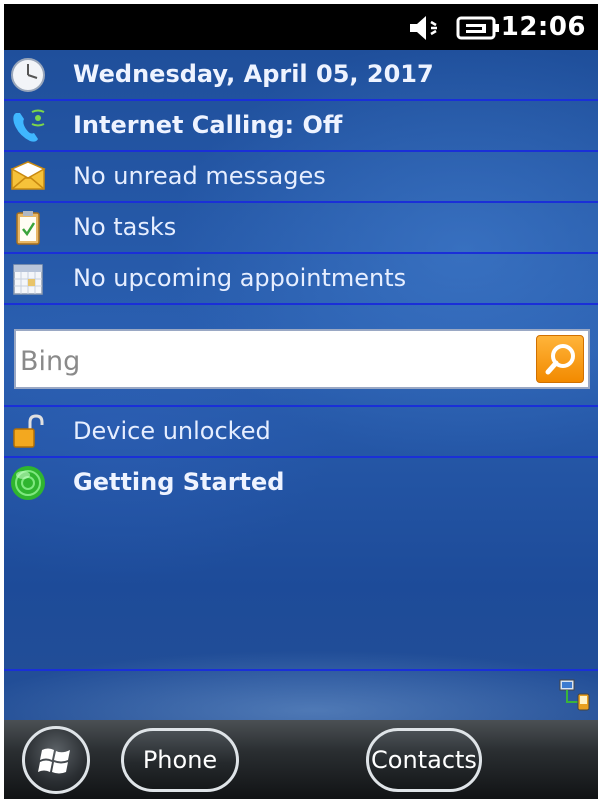 Image resolution: width=603 pixels, height=803 pixels. I want to click on today-item-messages: No unread messages, so click(301, 177).